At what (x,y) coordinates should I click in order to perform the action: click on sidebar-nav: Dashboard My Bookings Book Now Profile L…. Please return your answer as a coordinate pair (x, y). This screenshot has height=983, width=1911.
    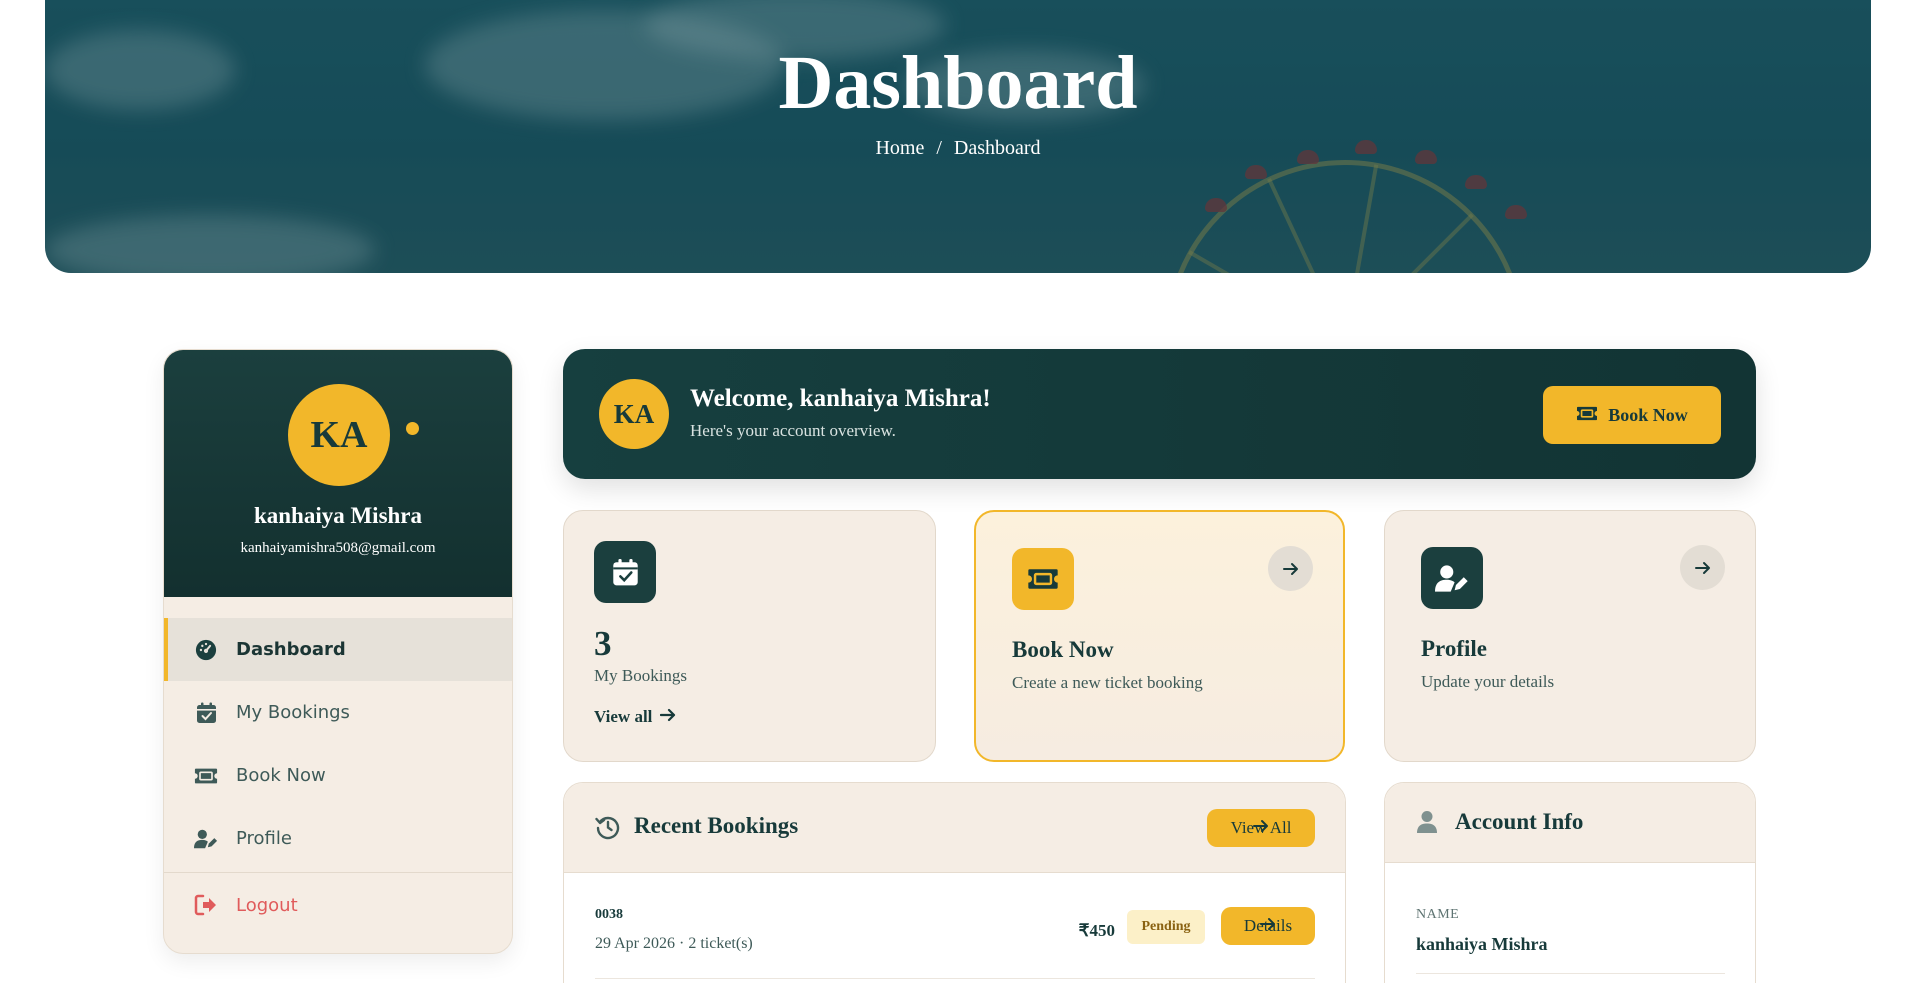
    Looking at the image, I should click on (338, 777).